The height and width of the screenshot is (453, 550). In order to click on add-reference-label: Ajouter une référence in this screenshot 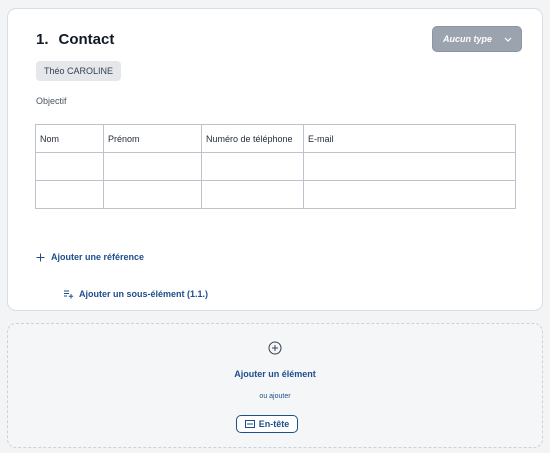, I will do `click(98, 257)`.